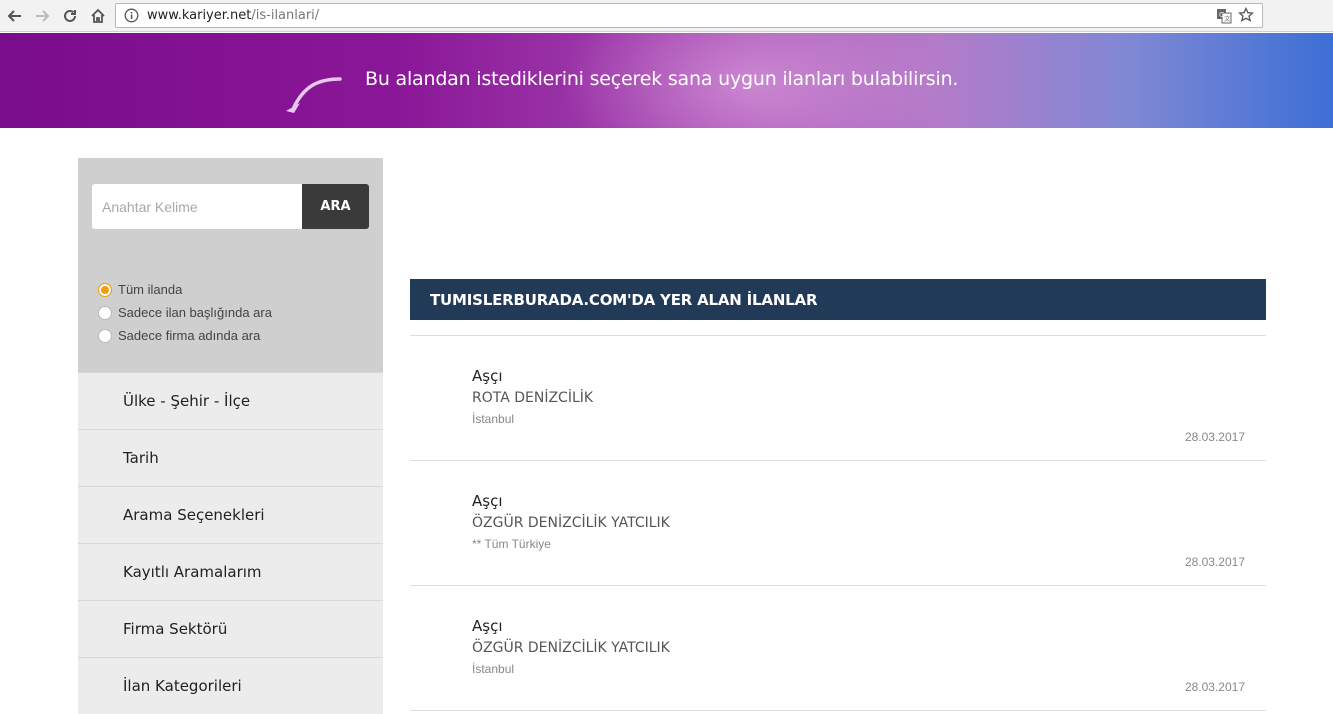 This screenshot has height=714, width=1333. What do you see at coordinates (230, 628) in the screenshot?
I see `filter-company-sector: Firma Sektörü` at bounding box center [230, 628].